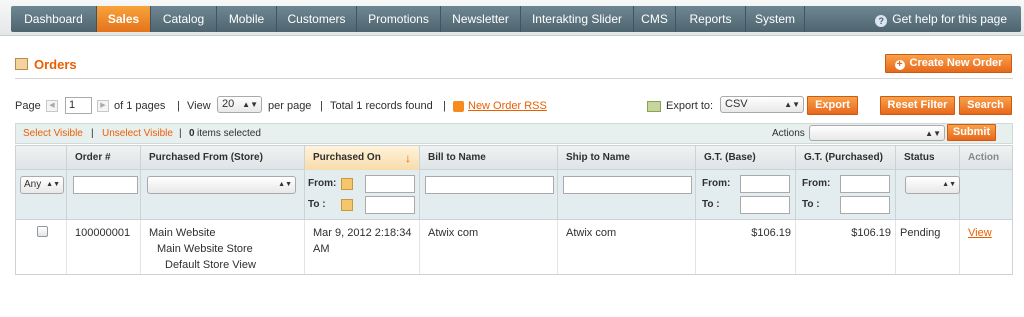 The width and height of the screenshot is (1024, 317). What do you see at coordinates (655, 19) in the screenshot?
I see `nav-cms: CMS` at bounding box center [655, 19].